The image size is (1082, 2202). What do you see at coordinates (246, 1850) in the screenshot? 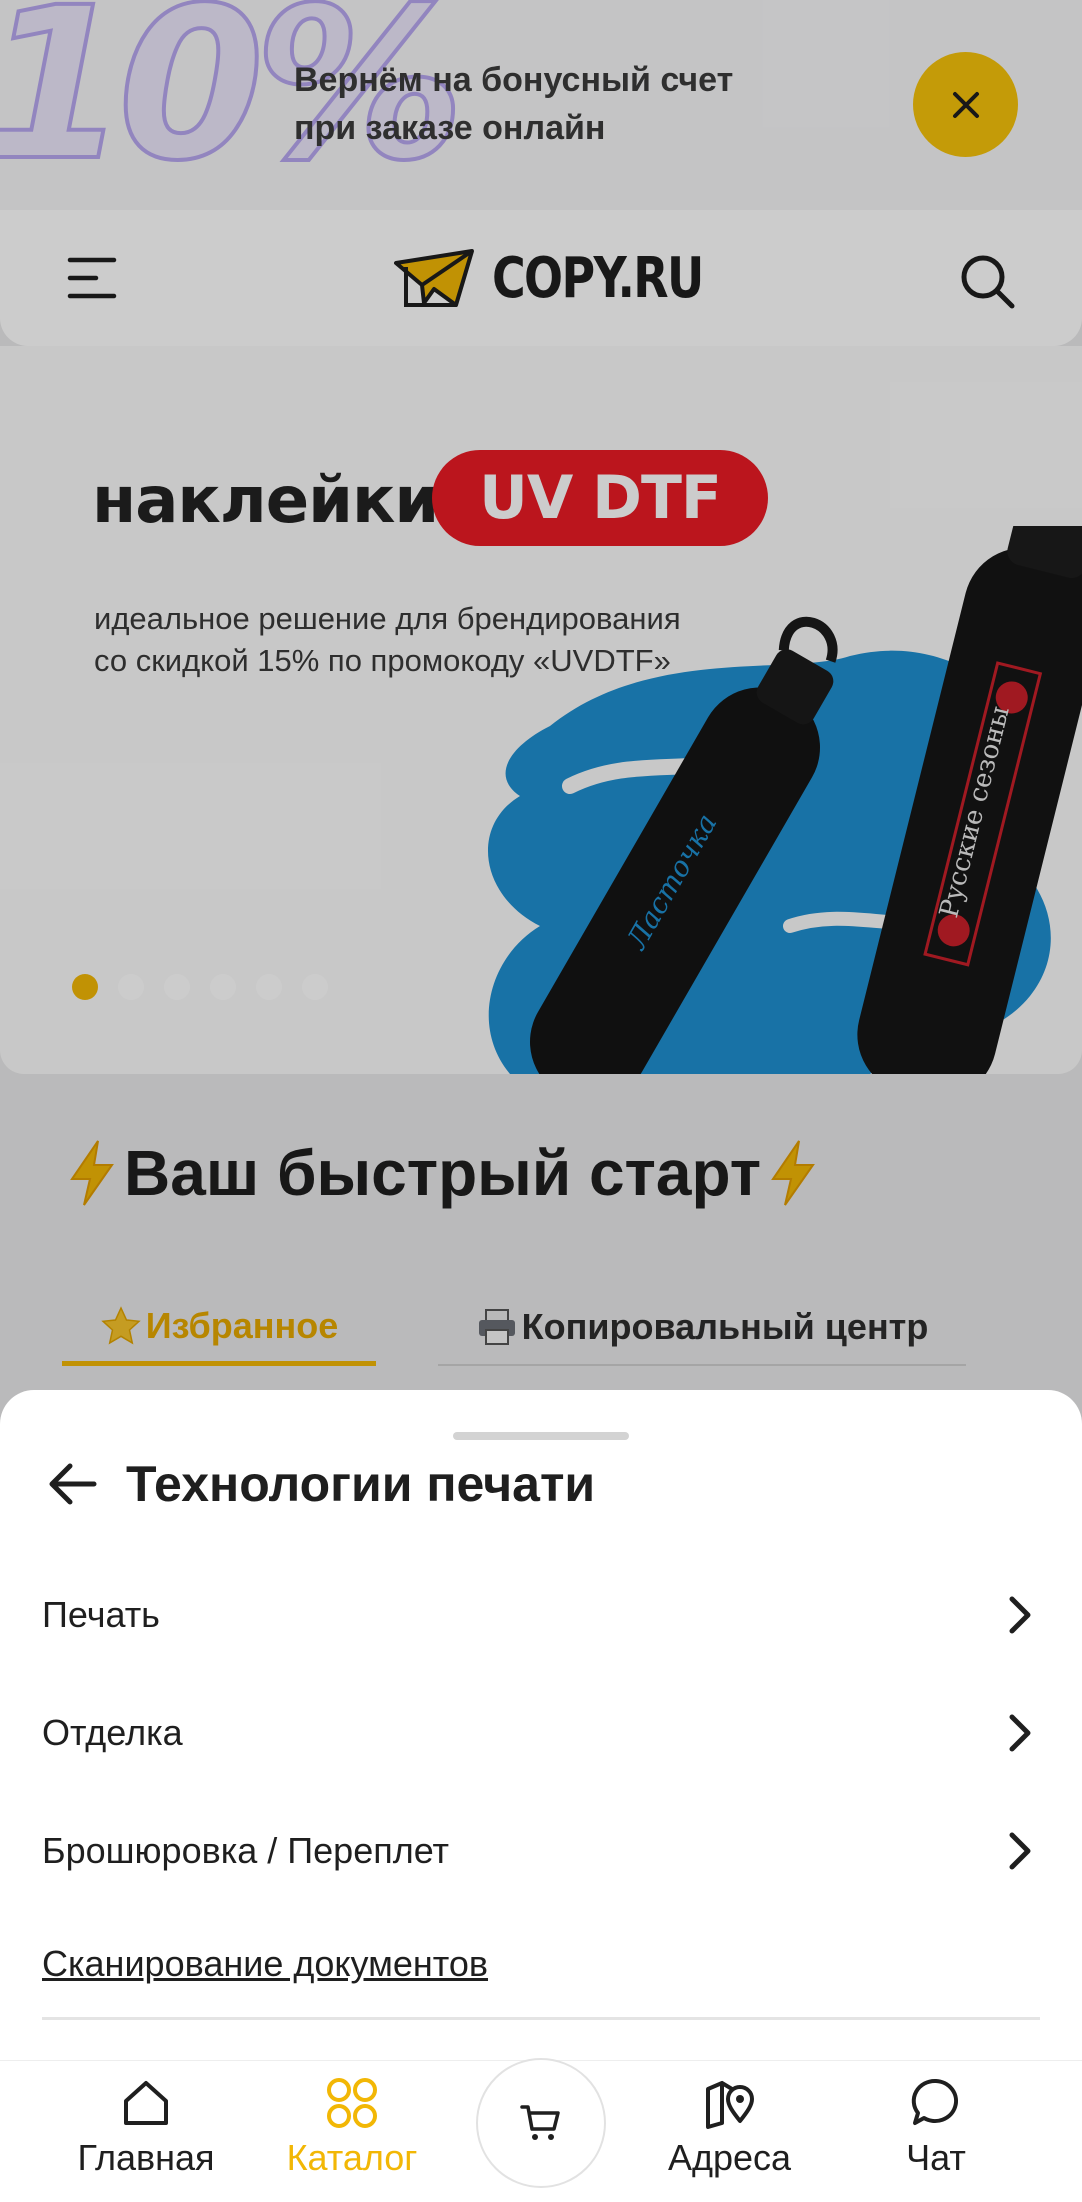
I see `menu-item-label: Брошюровка / Переплет` at bounding box center [246, 1850].